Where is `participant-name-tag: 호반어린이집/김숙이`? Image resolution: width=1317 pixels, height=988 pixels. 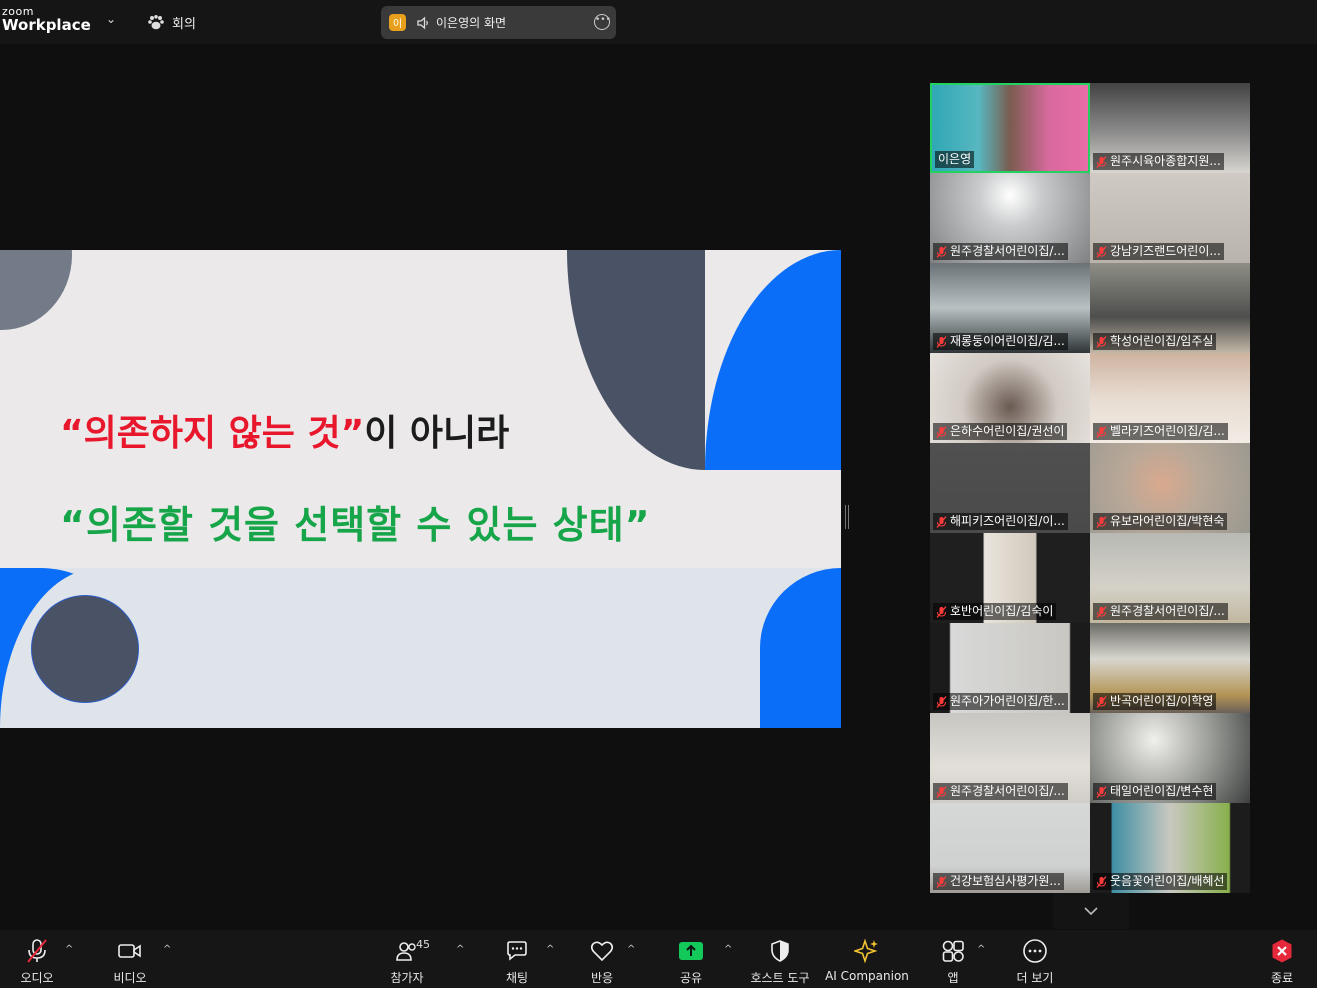
participant-name-tag: 호반어린이집/김숙이 is located at coordinates (995, 611).